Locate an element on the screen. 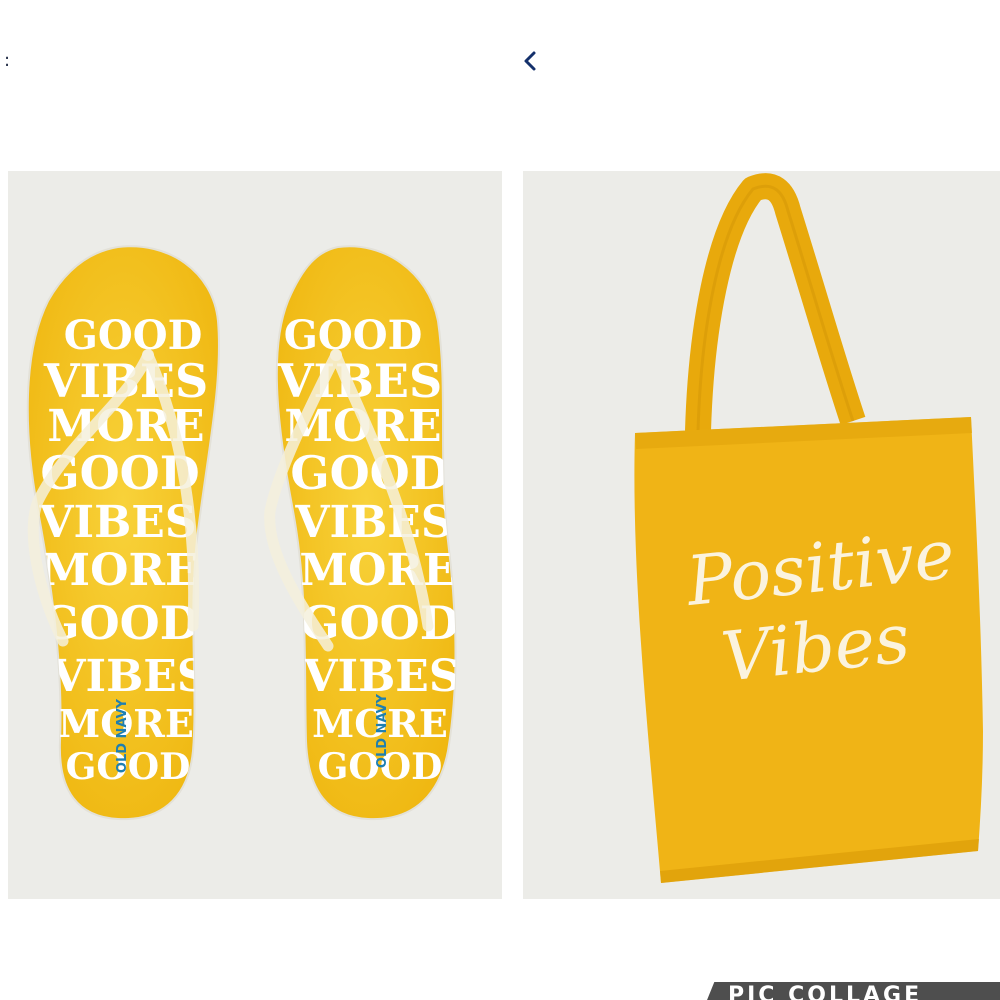  left-sandal-brand-label: OLD NAVY is located at coordinates (122, 735).